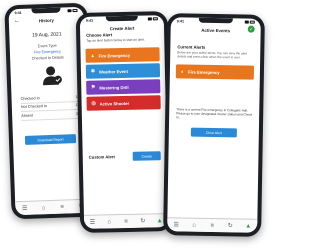 The width and height of the screenshot is (320, 252). I want to click on alert-triangle-icon: ▲, so click(248, 226).